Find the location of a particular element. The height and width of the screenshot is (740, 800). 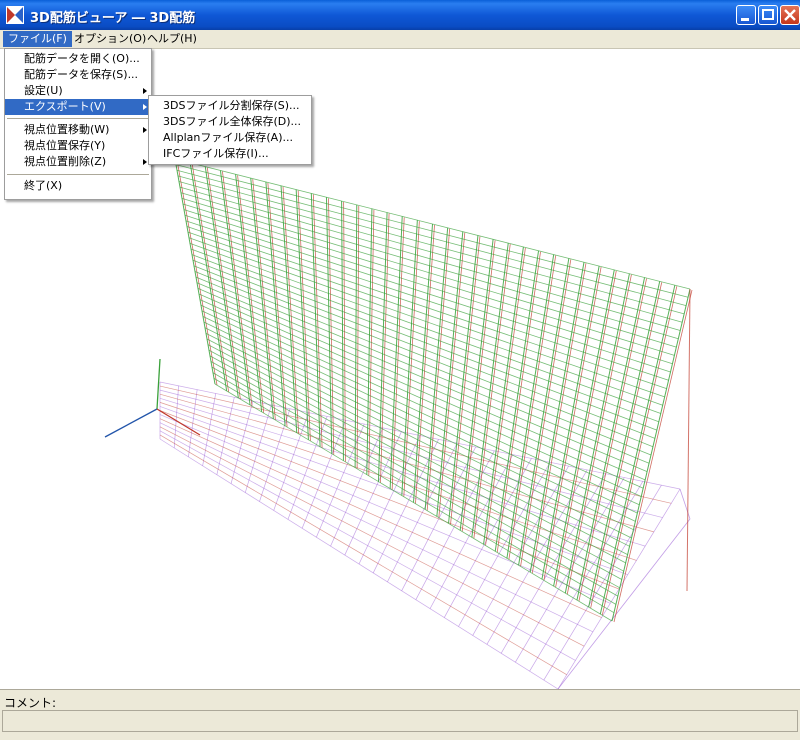

menu-delete-viewpoint: 視点位置削除(Z) is located at coordinates (78, 162).